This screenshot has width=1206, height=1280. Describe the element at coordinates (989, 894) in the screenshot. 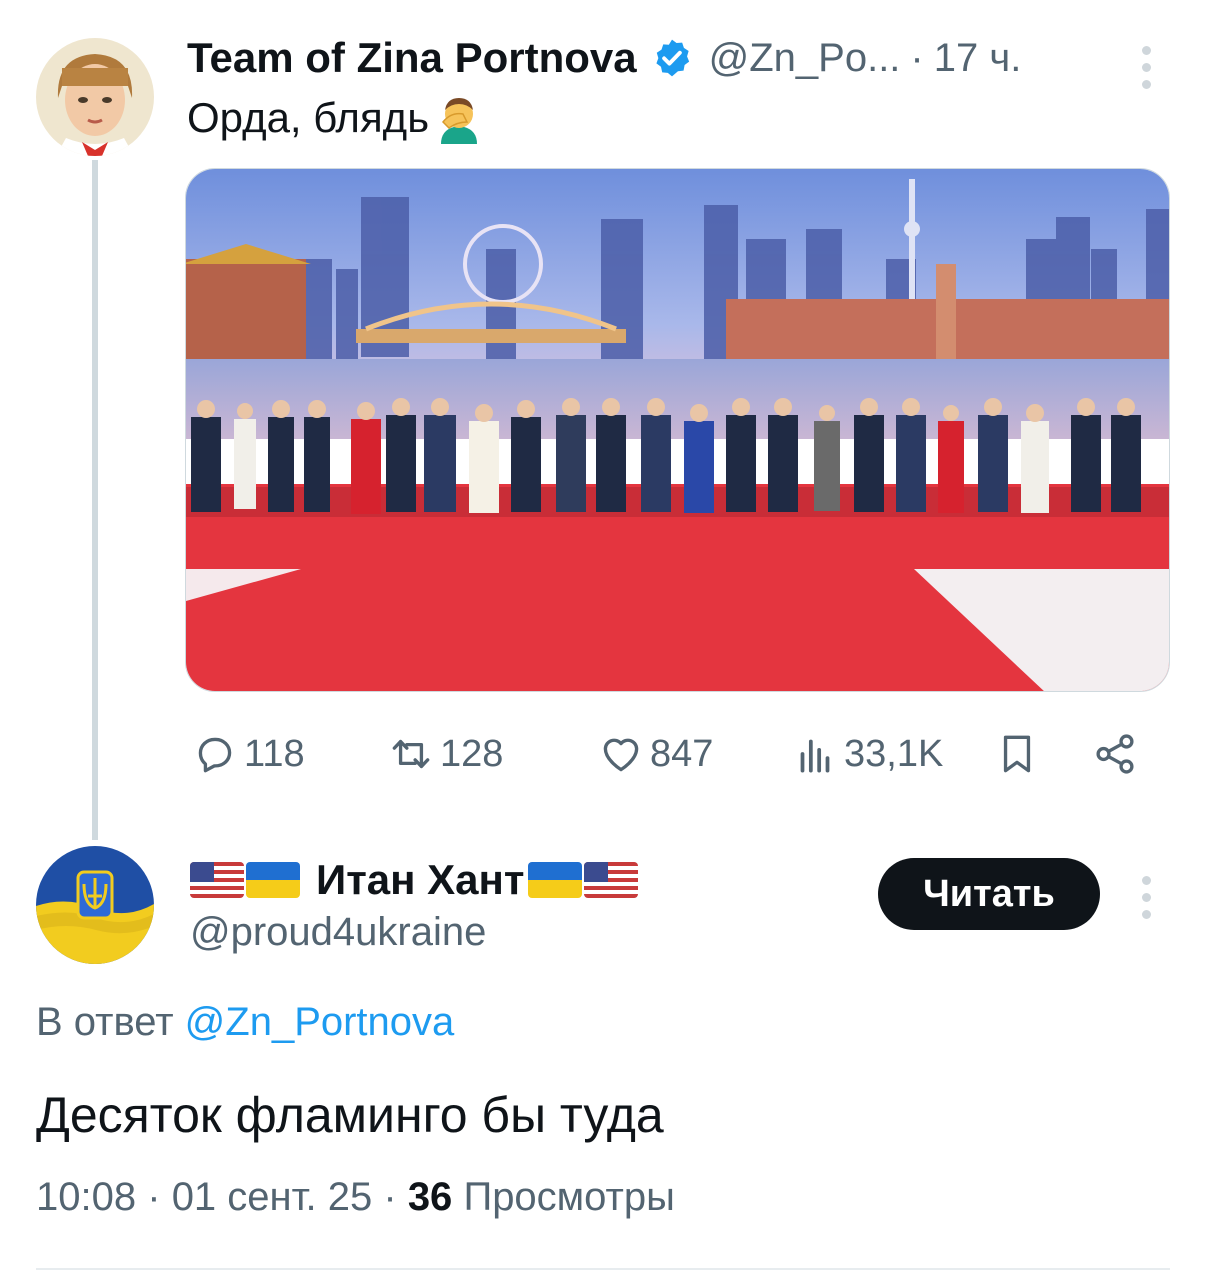

I see `follow-button: Читать` at that location.